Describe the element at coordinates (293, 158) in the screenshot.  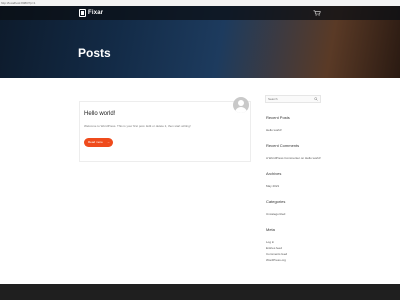
I see `recent-comment-link: A WordPress Commenter on Hello world!` at that location.